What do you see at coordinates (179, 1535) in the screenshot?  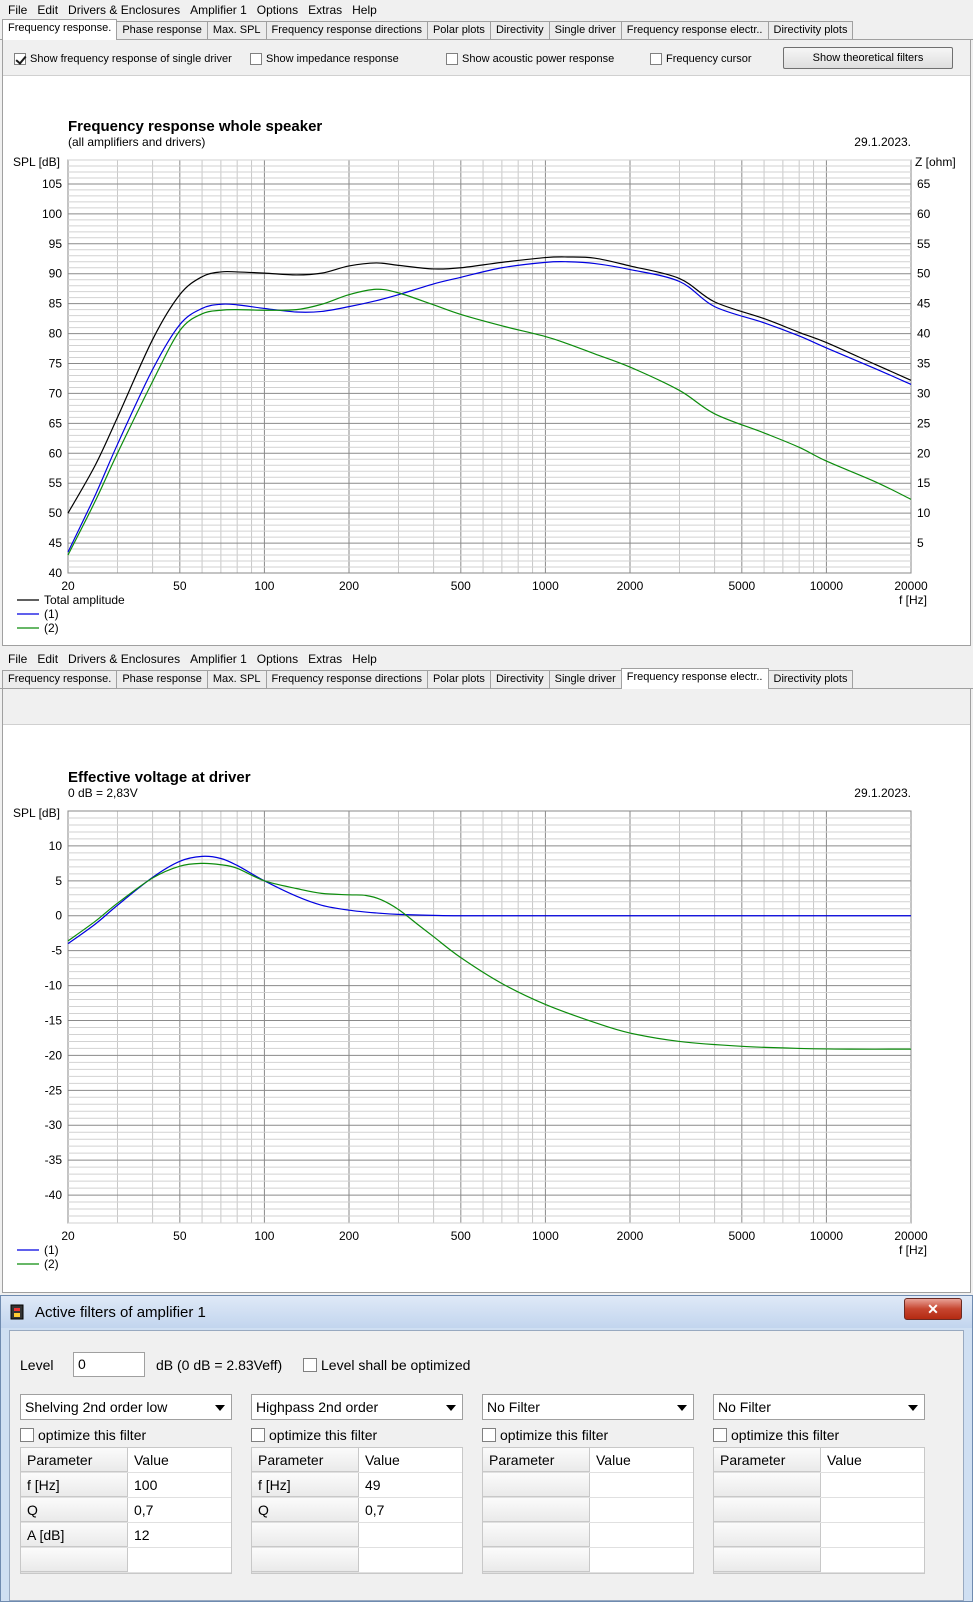 I see `parameter-value: 12` at bounding box center [179, 1535].